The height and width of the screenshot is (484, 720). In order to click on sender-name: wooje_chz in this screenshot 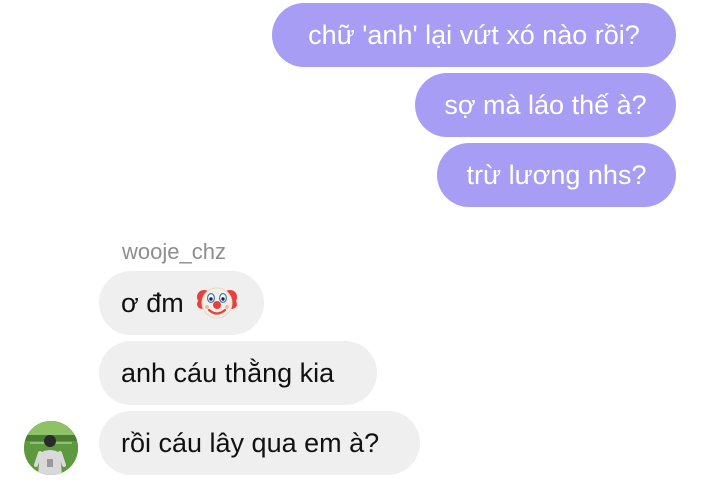, I will do `click(174, 251)`.